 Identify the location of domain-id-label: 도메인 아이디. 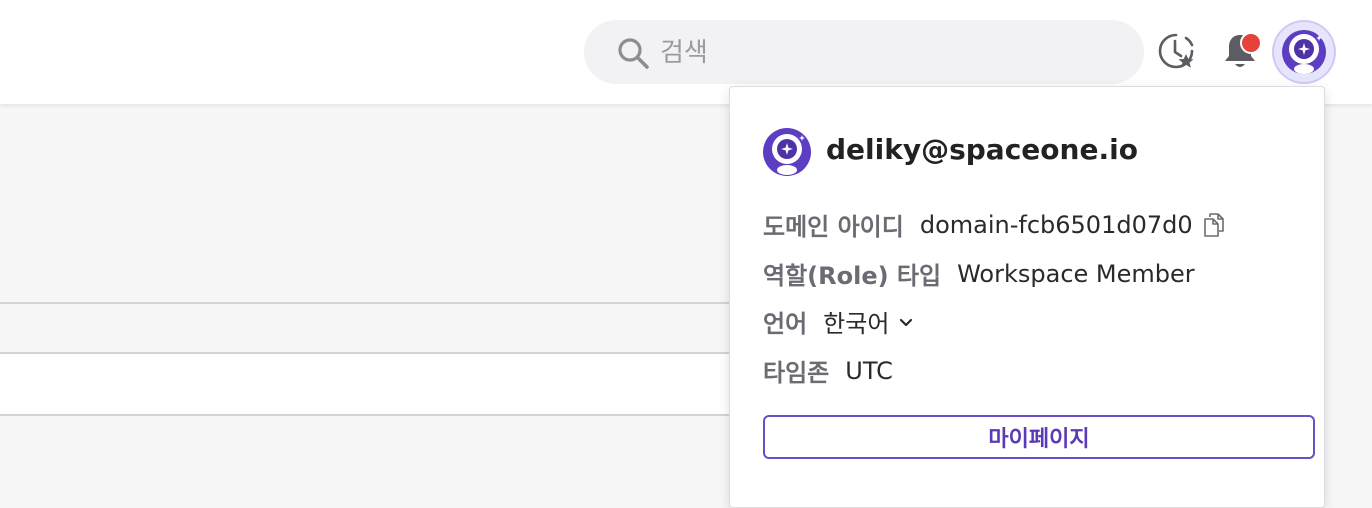
(833, 227).